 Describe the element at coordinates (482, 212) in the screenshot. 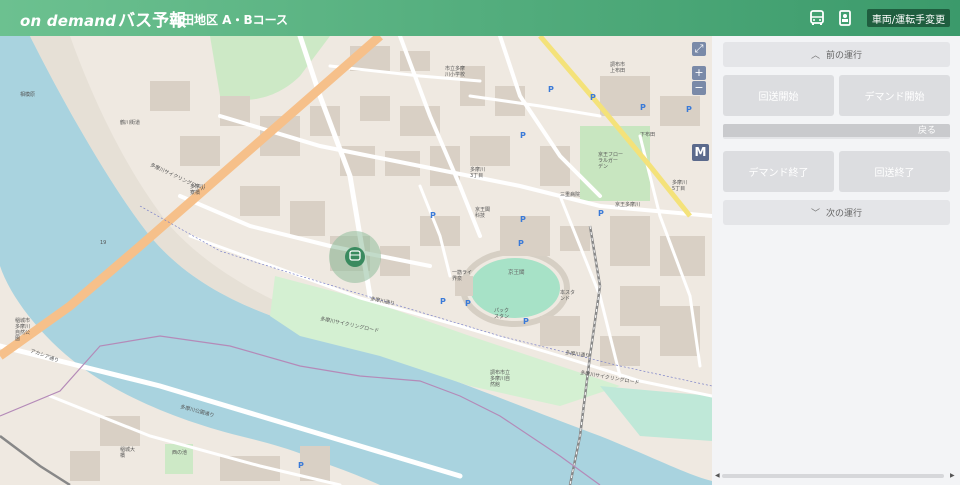

I see `map-label-keio-kaku: 京王閣科技` at that location.